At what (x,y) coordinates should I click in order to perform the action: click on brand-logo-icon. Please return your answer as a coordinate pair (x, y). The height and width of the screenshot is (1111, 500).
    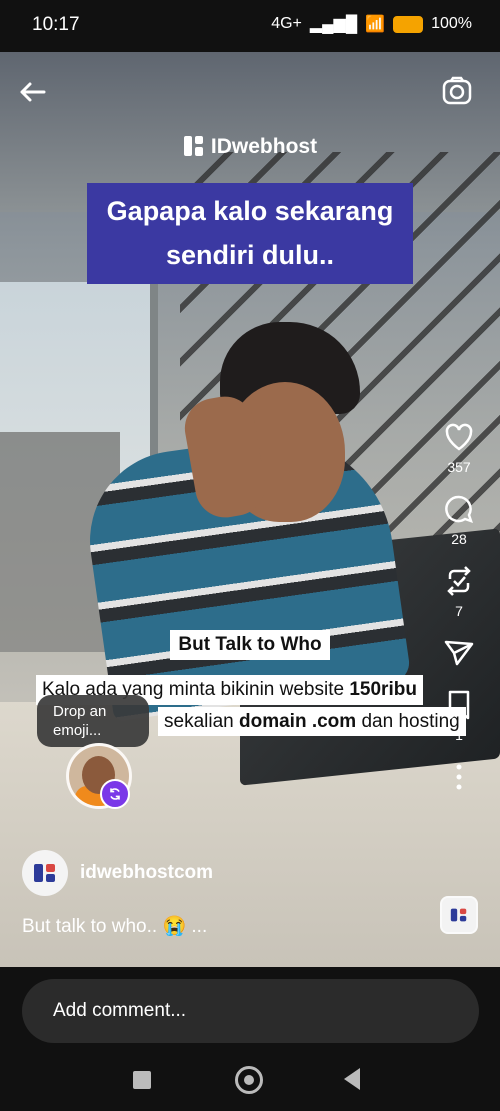
    Looking at the image, I should click on (194, 146).